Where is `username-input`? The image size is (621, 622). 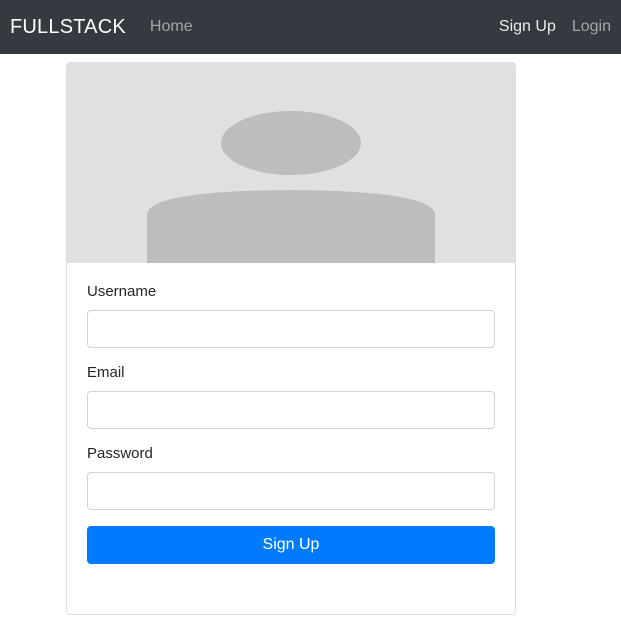 username-input is located at coordinates (291, 329).